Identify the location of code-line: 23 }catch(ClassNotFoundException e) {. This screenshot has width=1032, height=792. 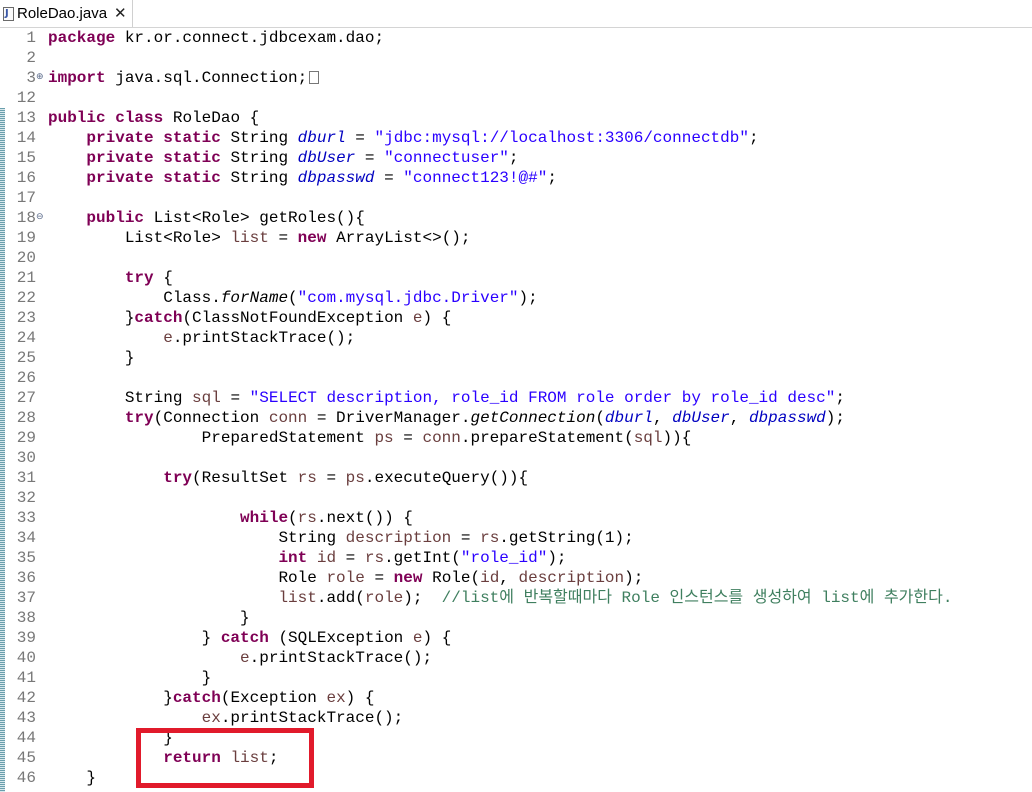
(516, 318).